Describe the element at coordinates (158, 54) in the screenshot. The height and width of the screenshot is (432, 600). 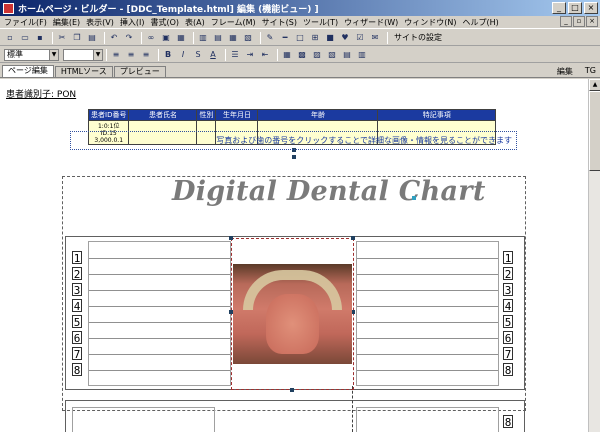
I see `toolbar-separator` at that location.